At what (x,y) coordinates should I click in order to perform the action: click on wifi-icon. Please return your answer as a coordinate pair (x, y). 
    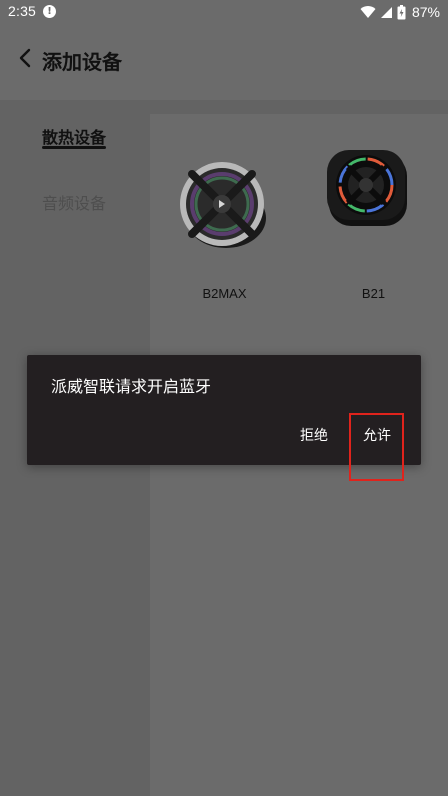
    Looking at the image, I should click on (368, 12).